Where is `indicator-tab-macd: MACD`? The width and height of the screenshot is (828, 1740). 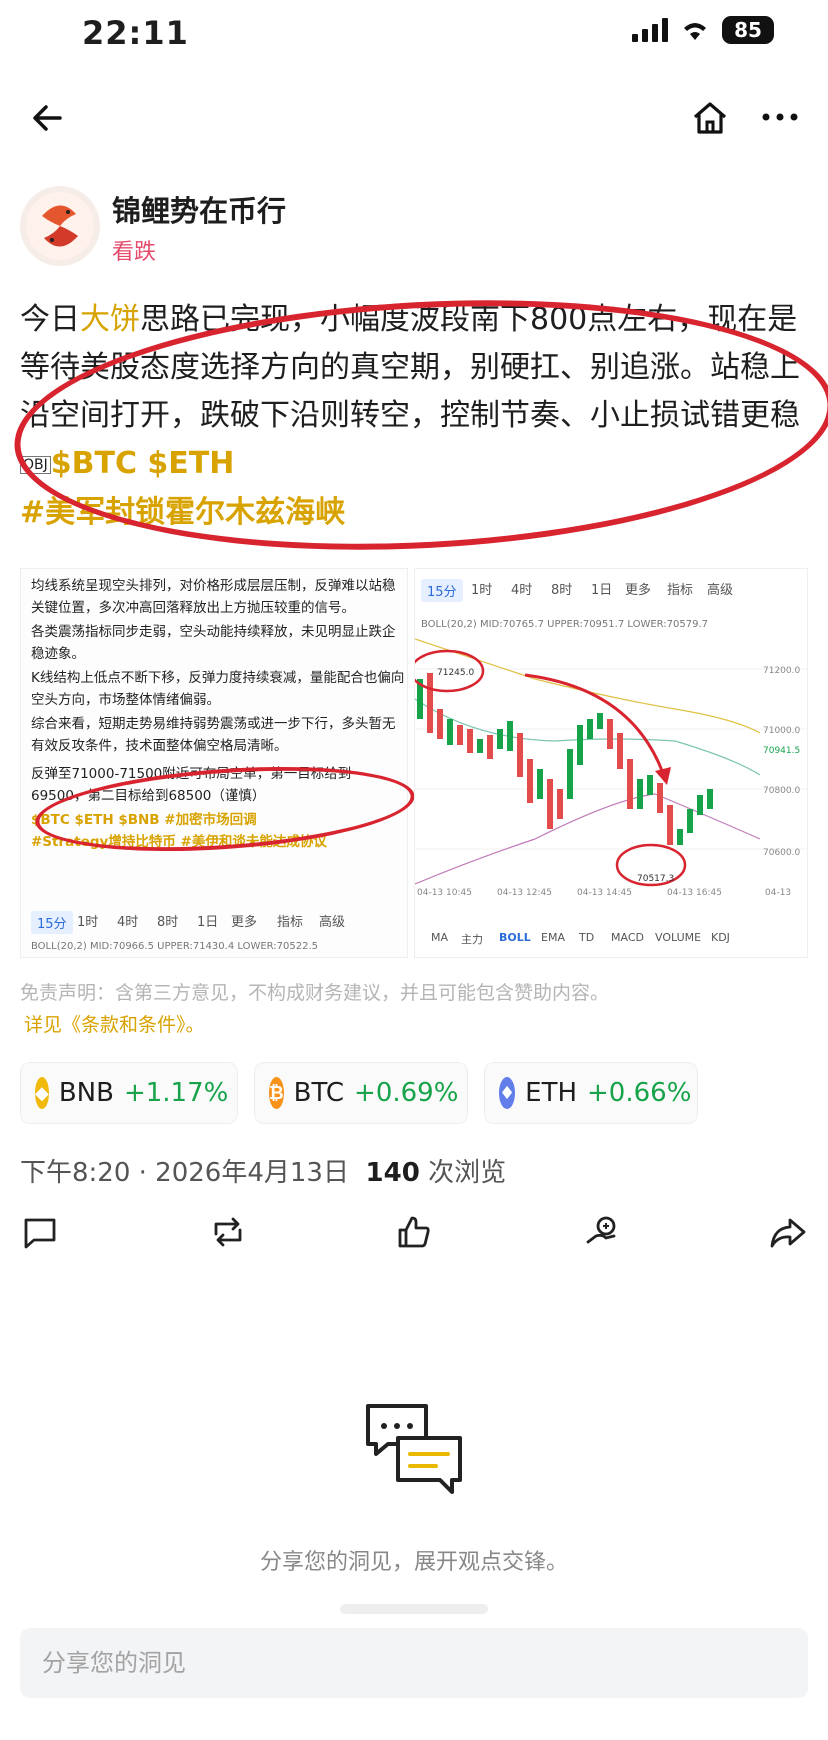
indicator-tab-macd: MACD is located at coordinates (627, 937).